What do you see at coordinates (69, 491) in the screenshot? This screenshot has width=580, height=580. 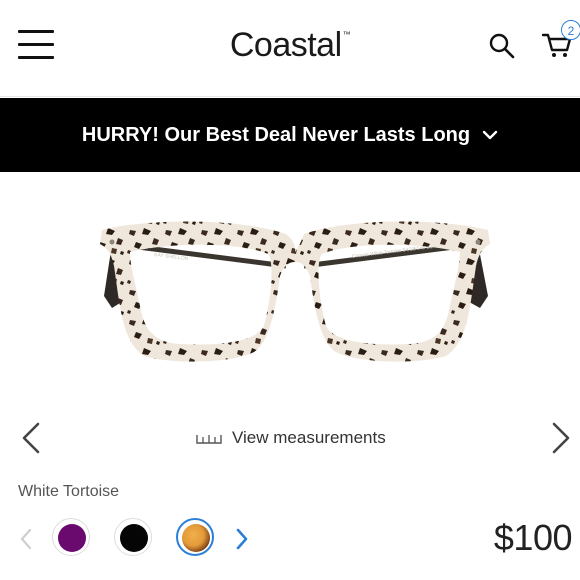 I see `selected-color-name: White Tortoise` at bounding box center [69, 491].